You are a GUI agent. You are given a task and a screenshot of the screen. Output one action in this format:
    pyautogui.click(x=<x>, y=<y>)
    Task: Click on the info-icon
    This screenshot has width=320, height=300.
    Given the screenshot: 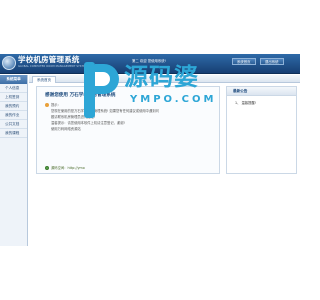 What is the action you would take?
    pyautogui.click(x=47, y=105)
    